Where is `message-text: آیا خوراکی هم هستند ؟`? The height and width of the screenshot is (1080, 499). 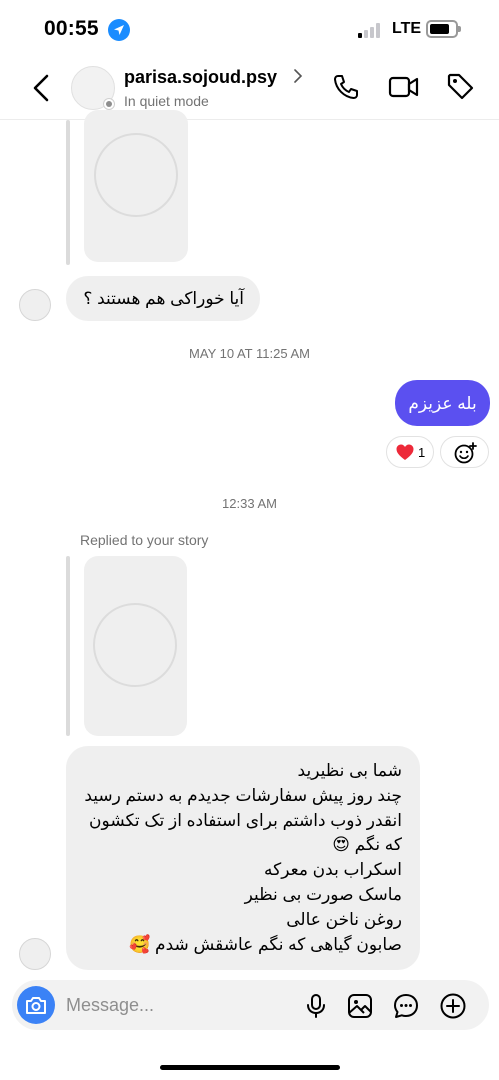 message-text: آیا خوراکی هم هستند ؟ is located at coordinates (163, 298).